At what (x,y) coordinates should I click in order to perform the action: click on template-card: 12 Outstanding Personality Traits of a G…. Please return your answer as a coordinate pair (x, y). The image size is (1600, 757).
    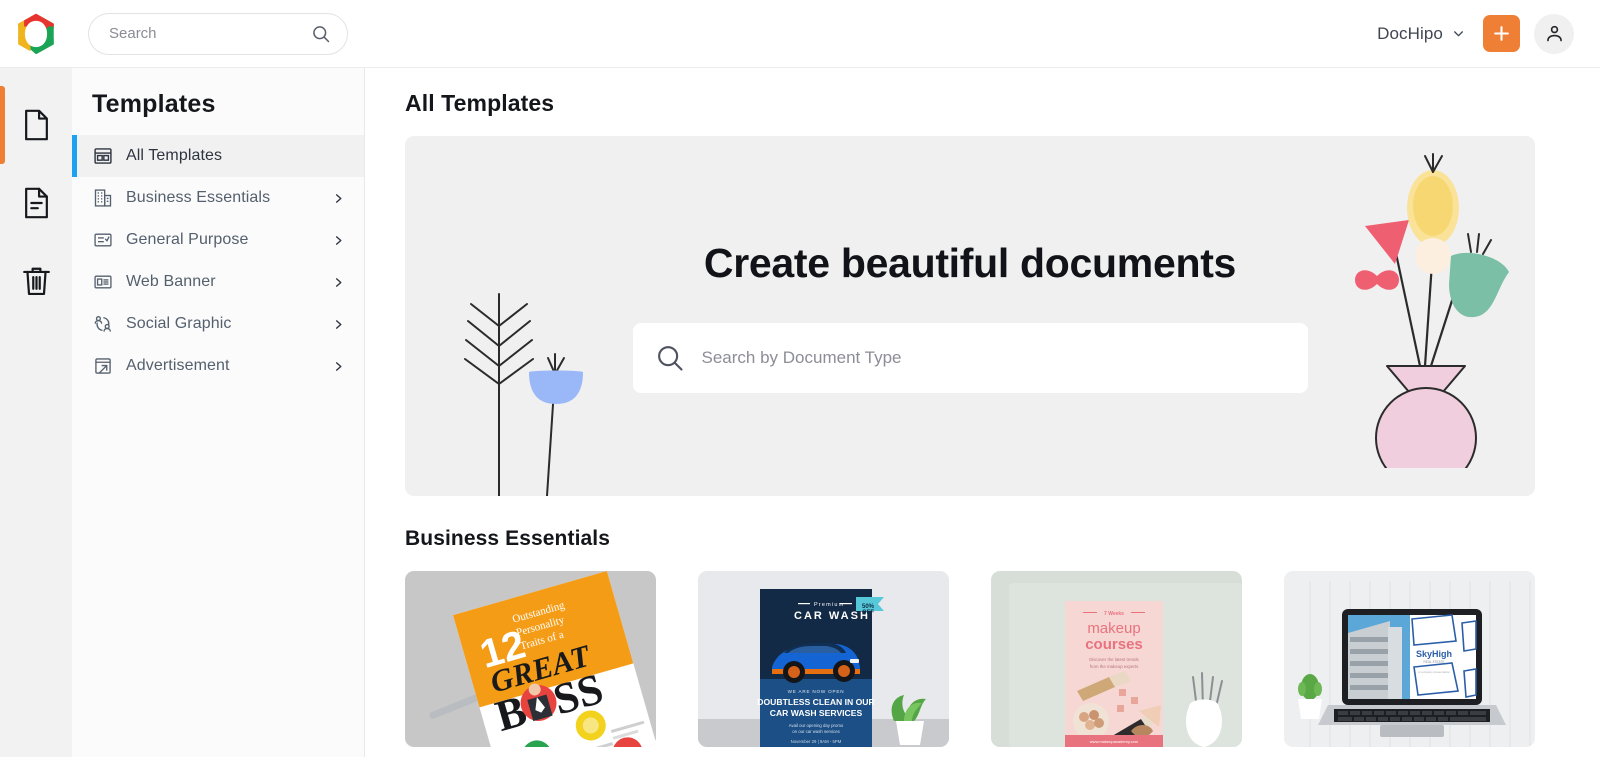
    Looking at the image, I should click on (530, 659).